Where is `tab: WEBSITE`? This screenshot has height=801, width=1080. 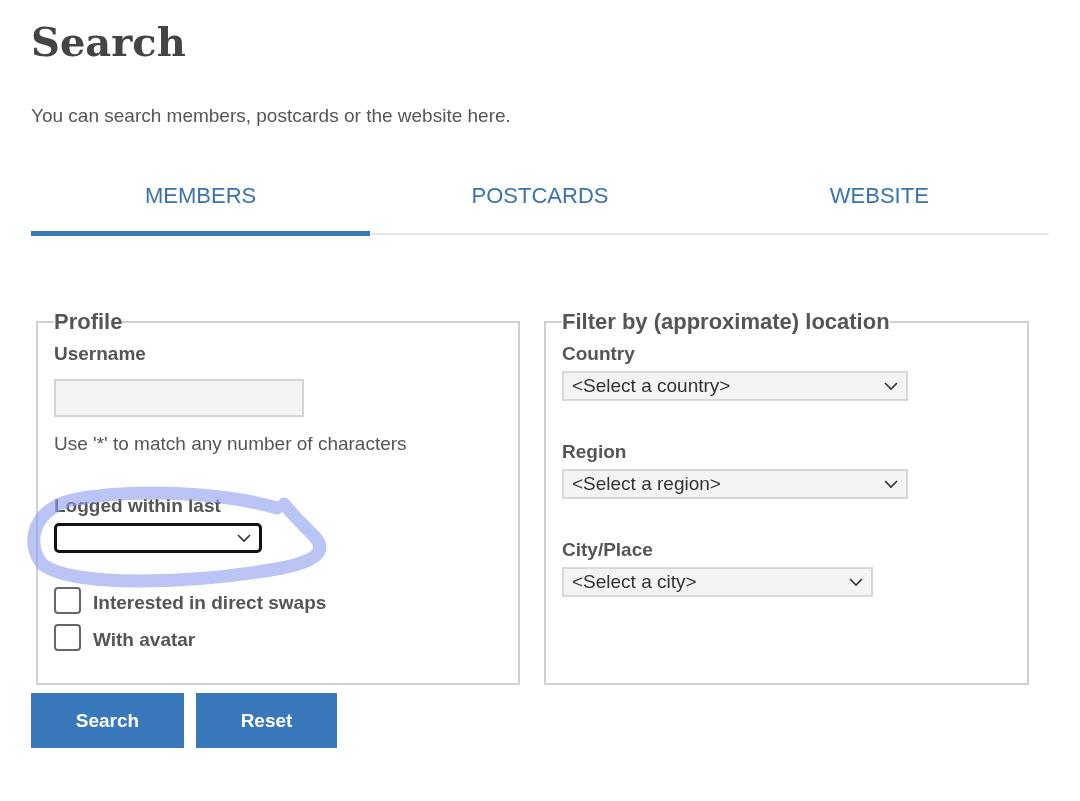
tab: WEBSITE is located at coordinates (879, 201).